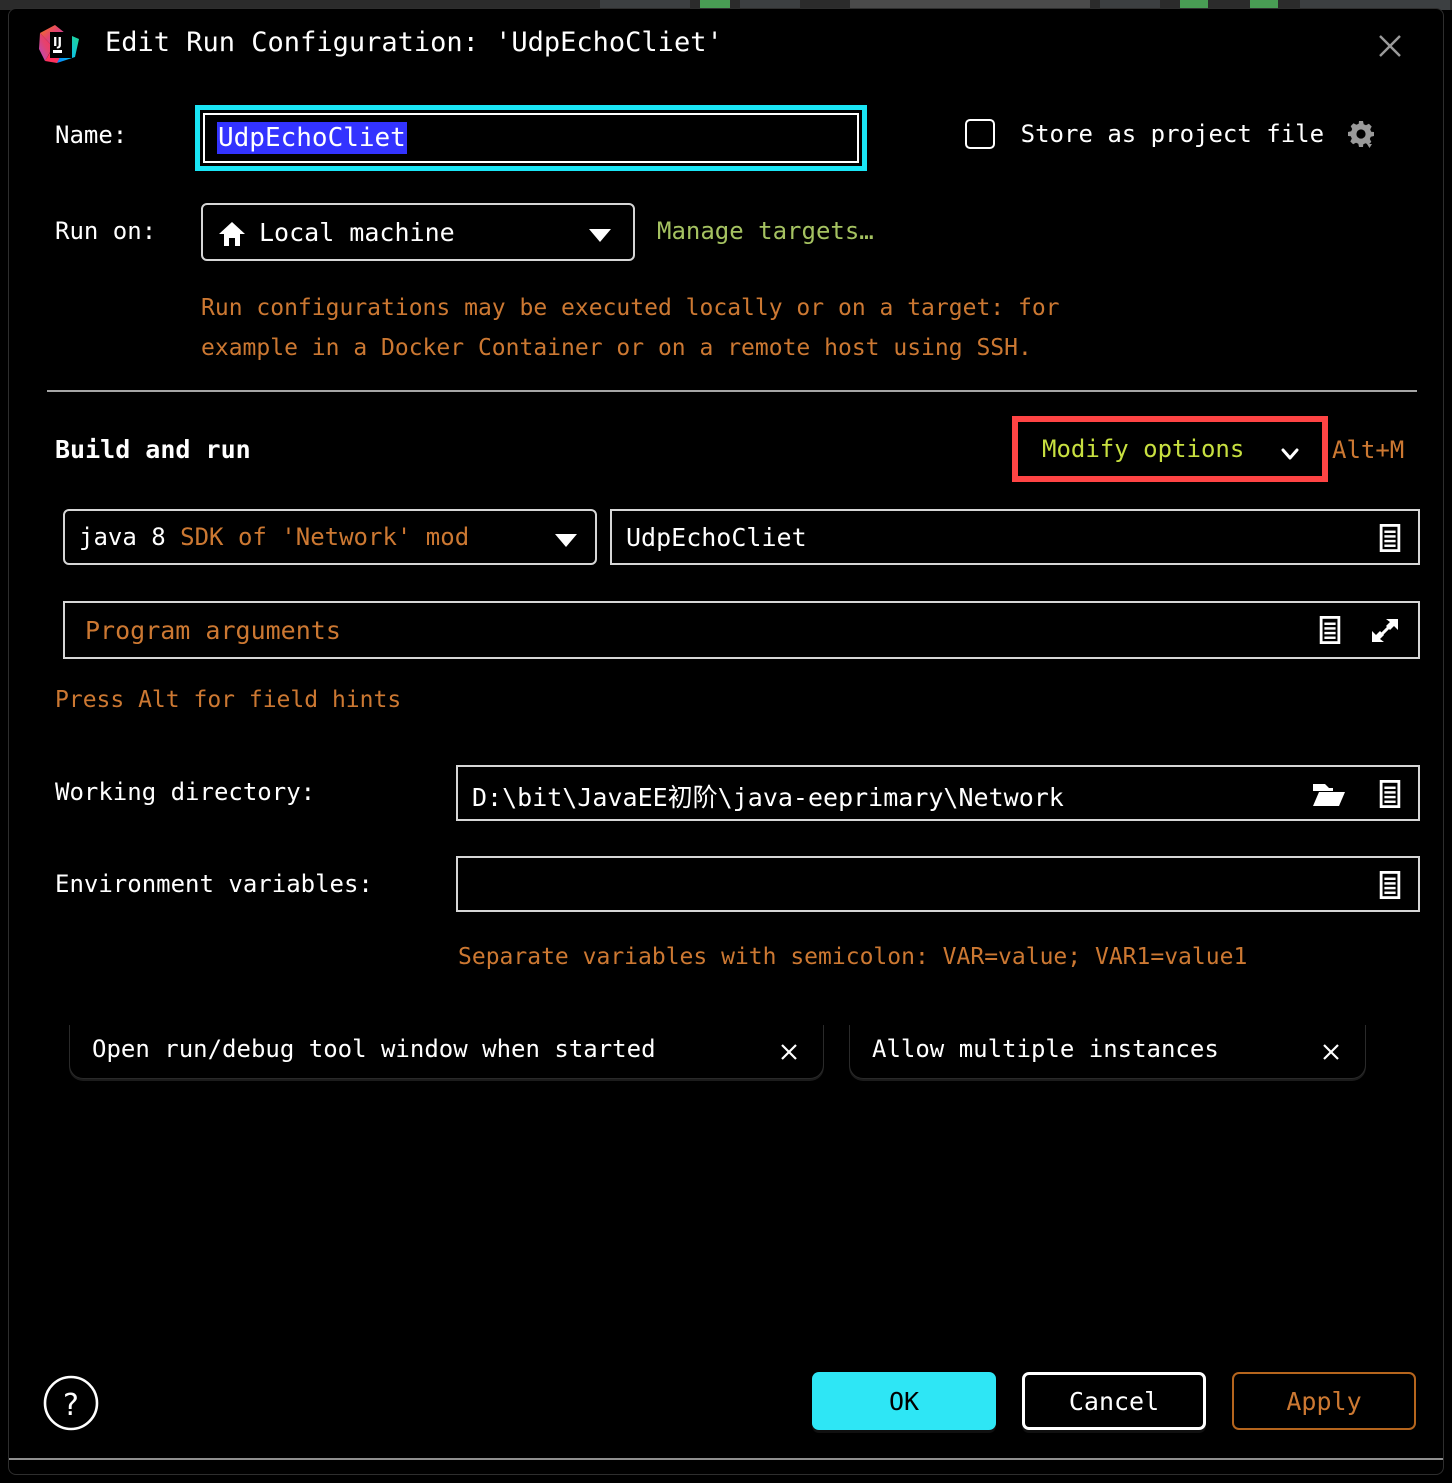 This screenshot has height=1483, width=1452. I want to click on name-input-value: UdpEchoCliet, so click(312, 138).